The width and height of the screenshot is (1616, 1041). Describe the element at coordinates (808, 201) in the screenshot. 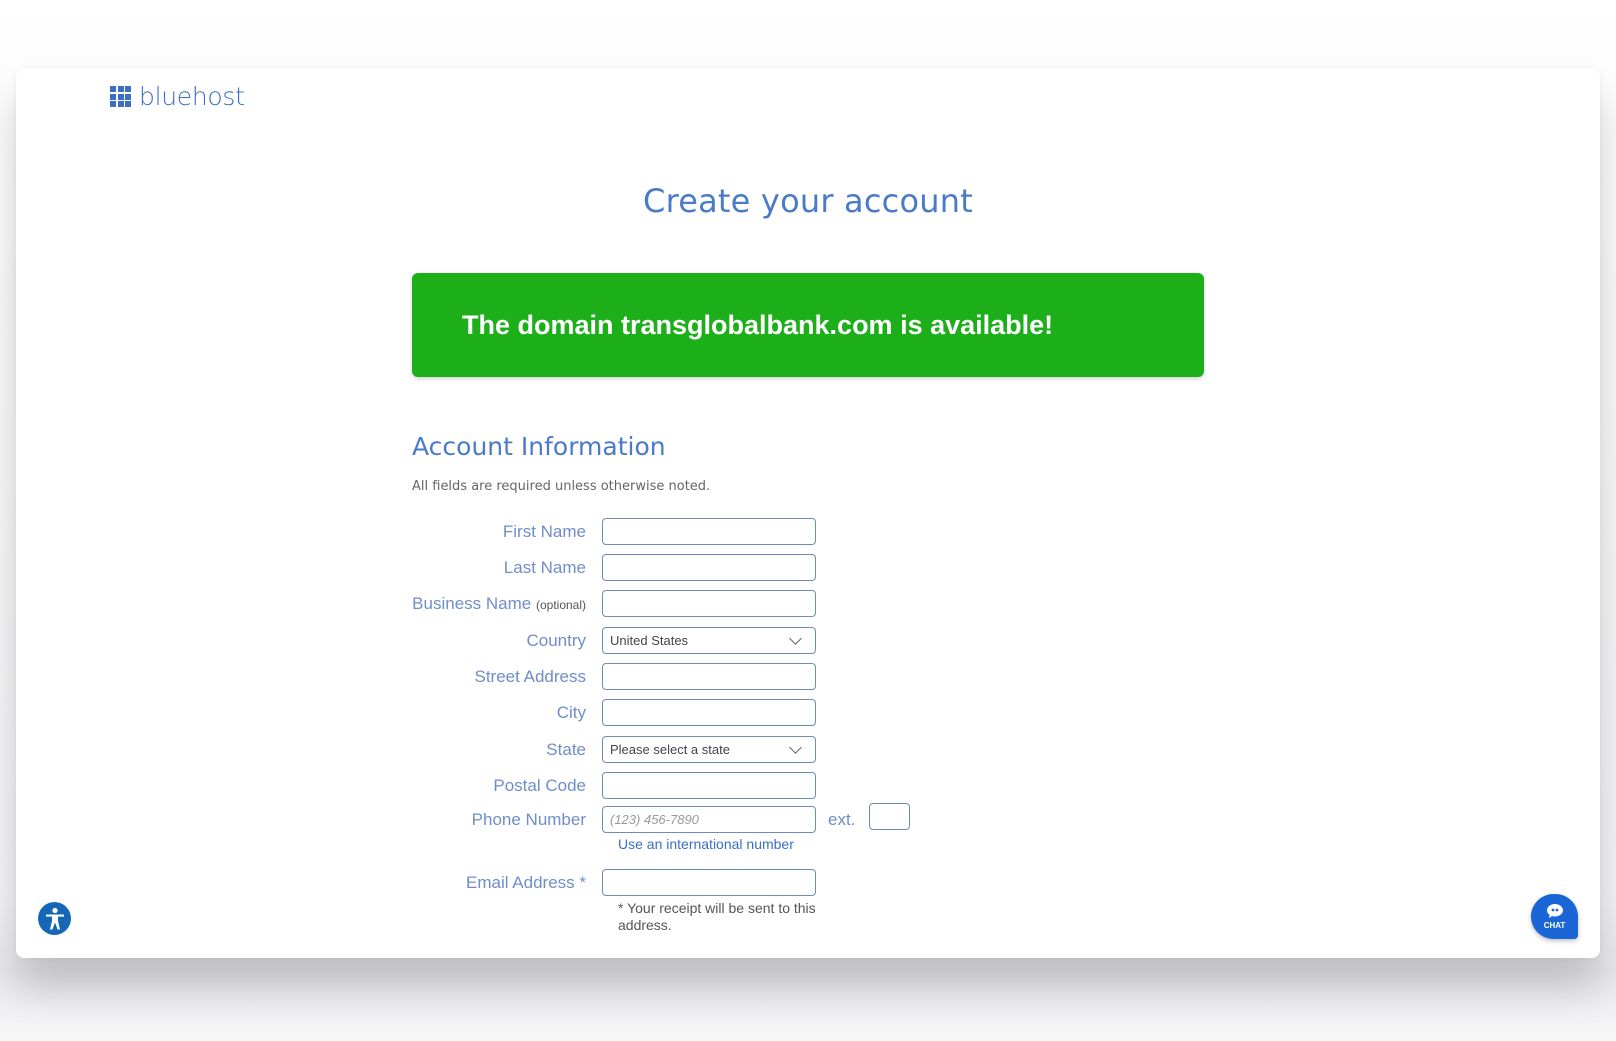

I see `page-title: Create your account` at that location.